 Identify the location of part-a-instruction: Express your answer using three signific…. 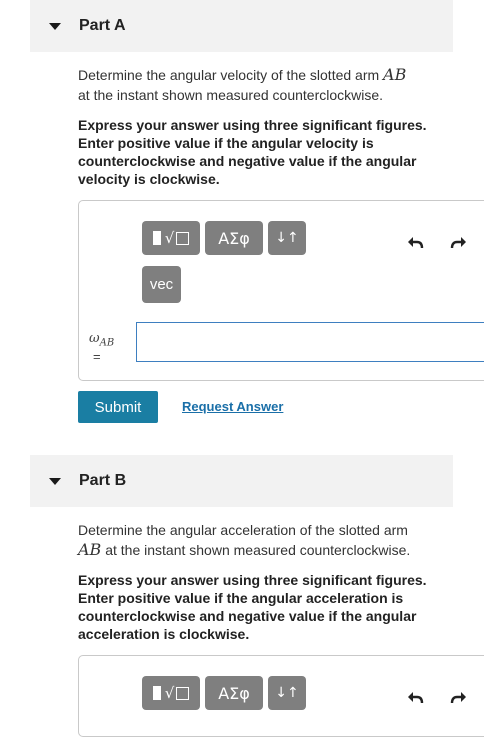
(252, 152).